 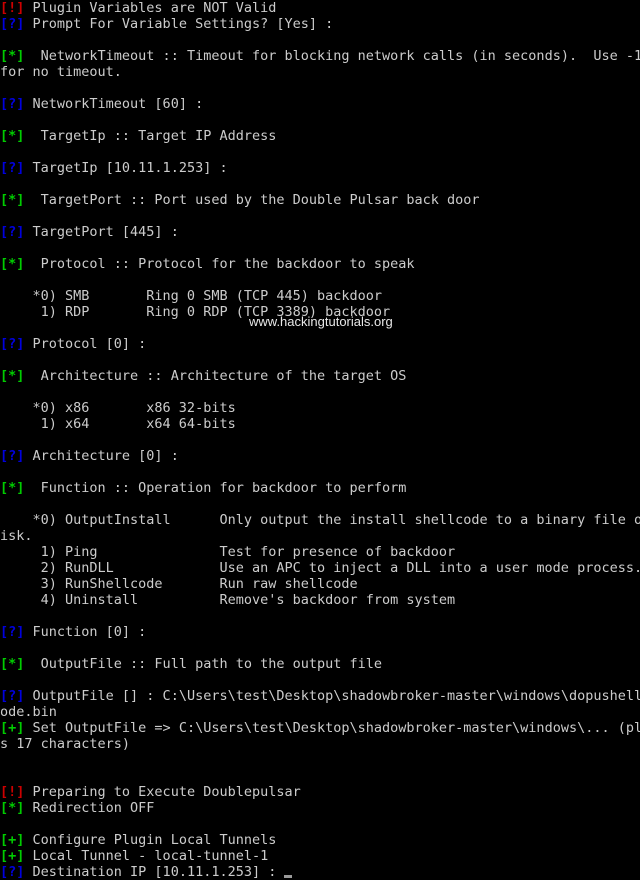 I want to click on terminal-line: [+] Local Tunnel - local-tunnel-1, so click(x=320, y=856).